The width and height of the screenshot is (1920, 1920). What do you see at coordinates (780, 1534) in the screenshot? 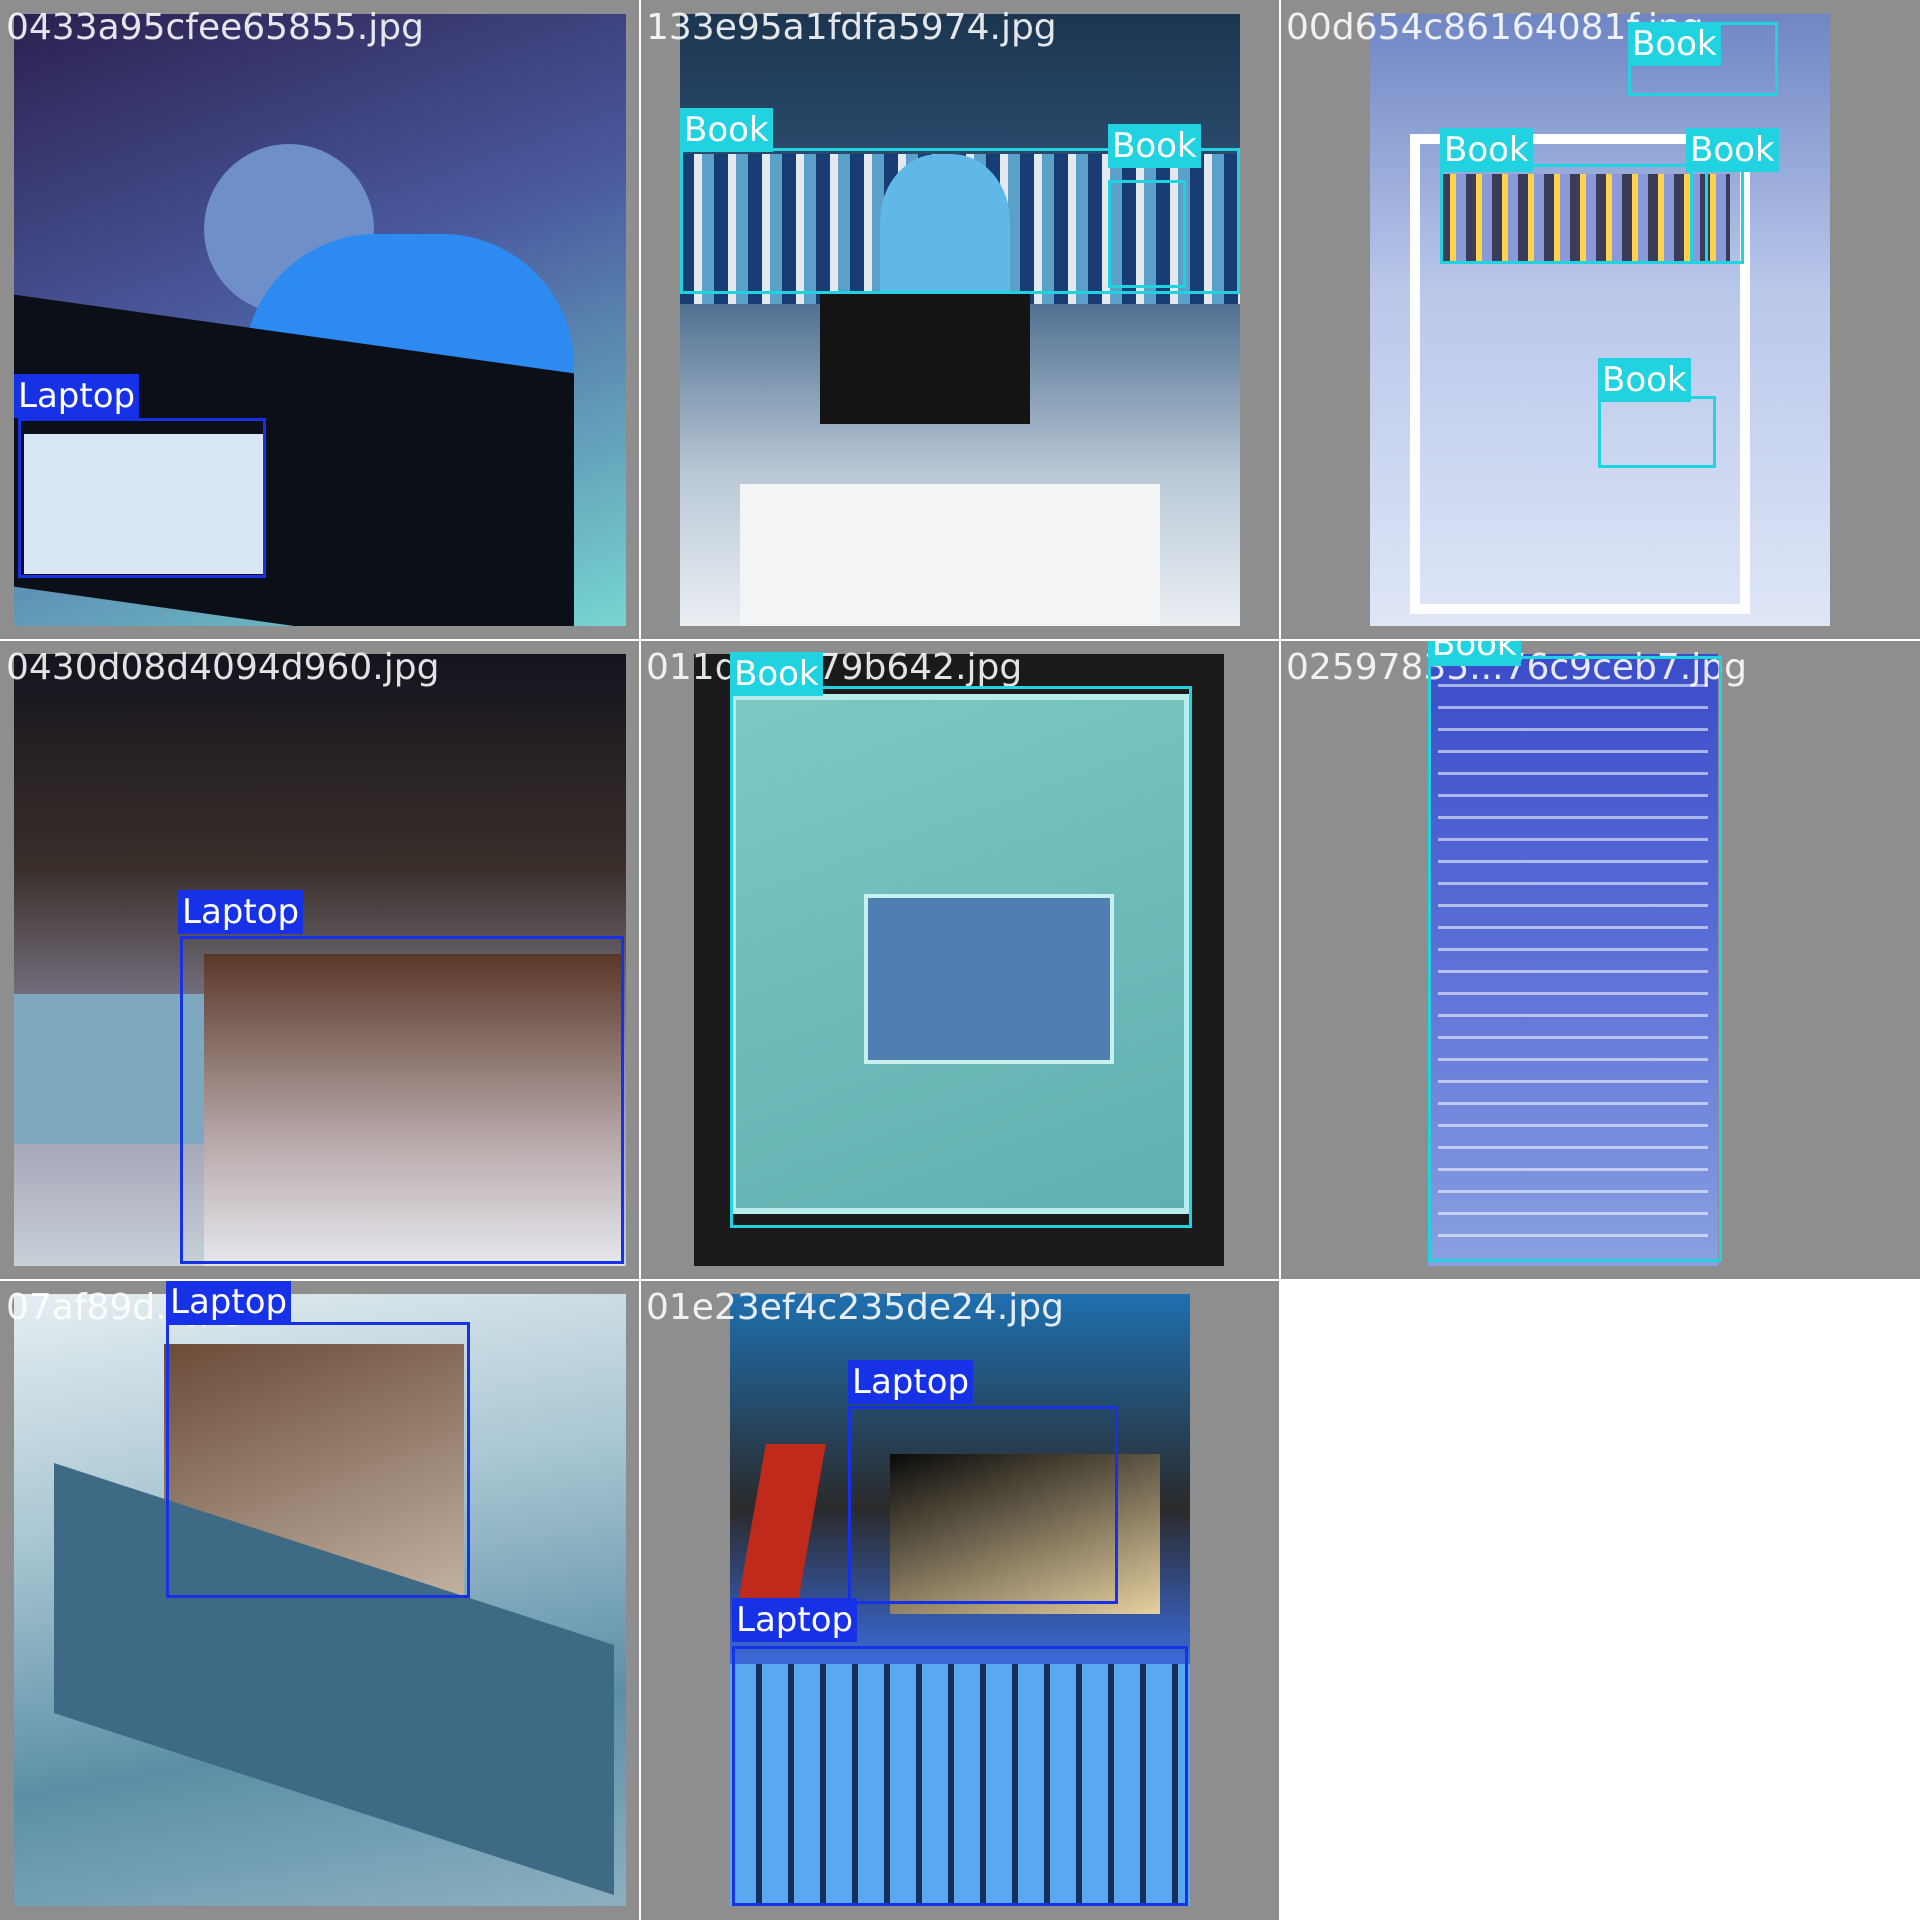
I see `tripod-shape` at bounding box center [780, 1534].